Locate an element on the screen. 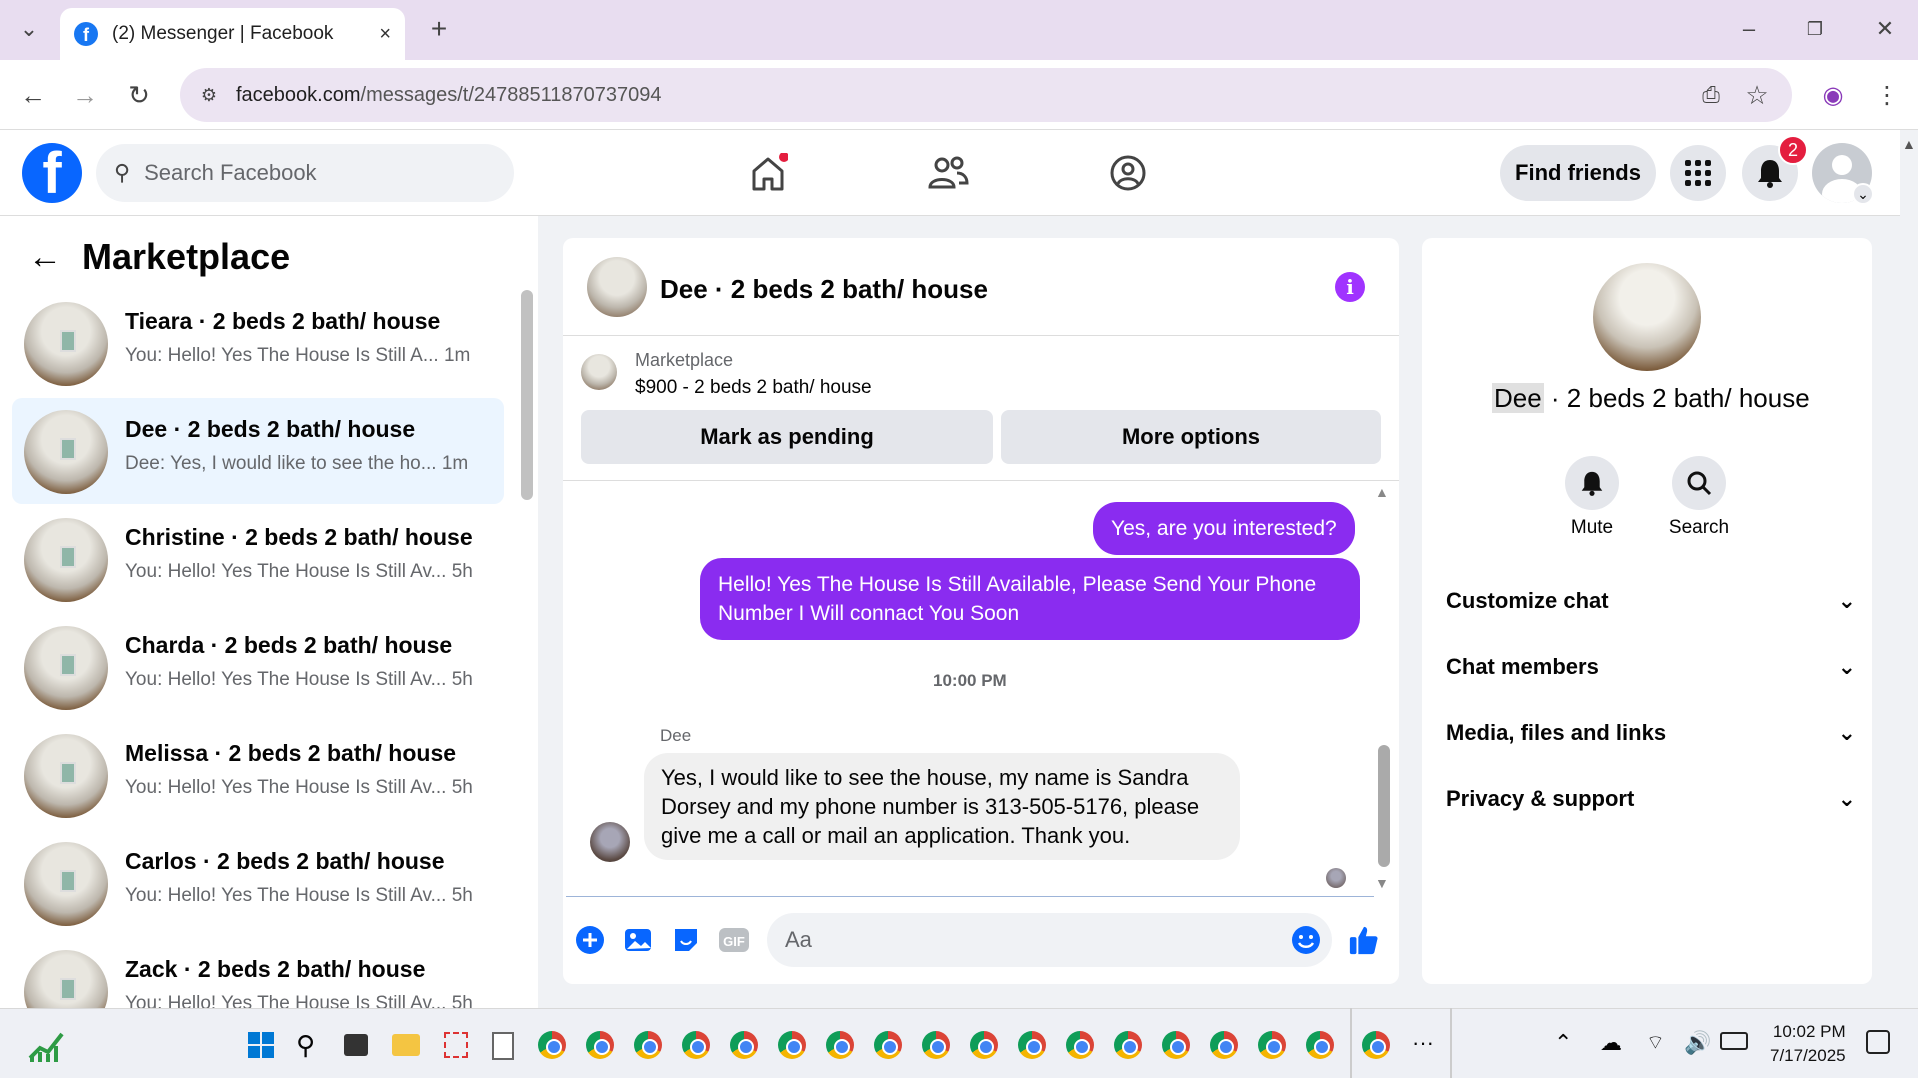 The image size is (1918, 1078). forward-icon: → is located at coordinates (85, 95).